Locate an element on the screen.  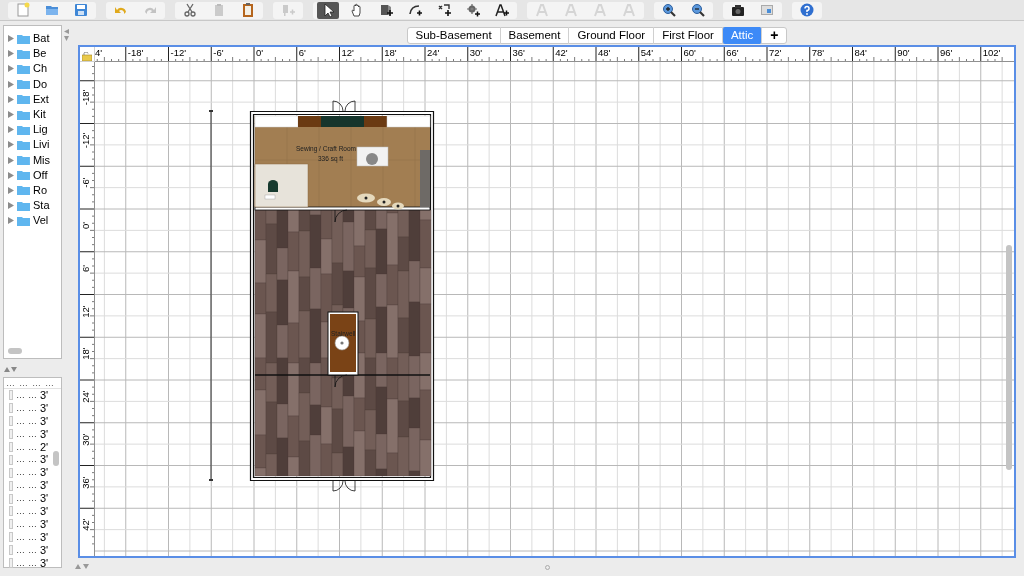
ruler-label: 102' is located at coordinates (991, 52).